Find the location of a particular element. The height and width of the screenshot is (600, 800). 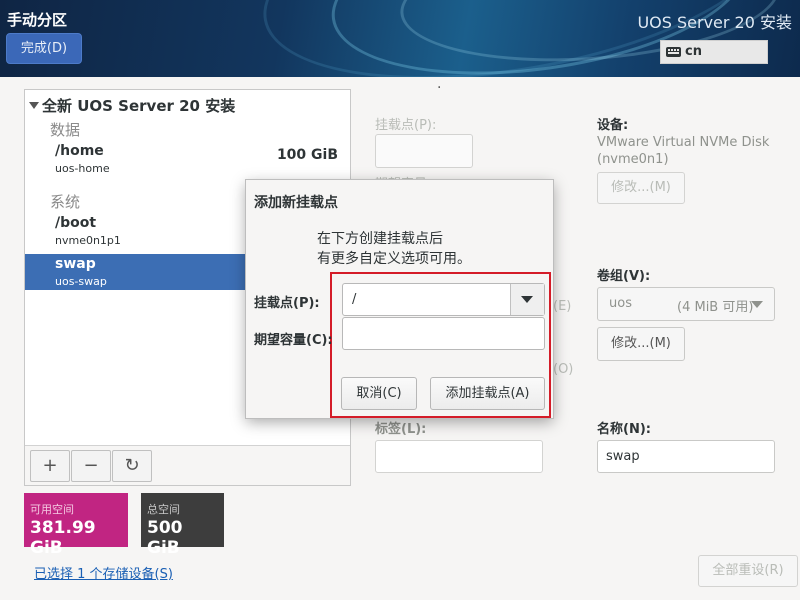

device-info-name: VMware Virtual NVMe Disk is located at coordinates (683, 142).